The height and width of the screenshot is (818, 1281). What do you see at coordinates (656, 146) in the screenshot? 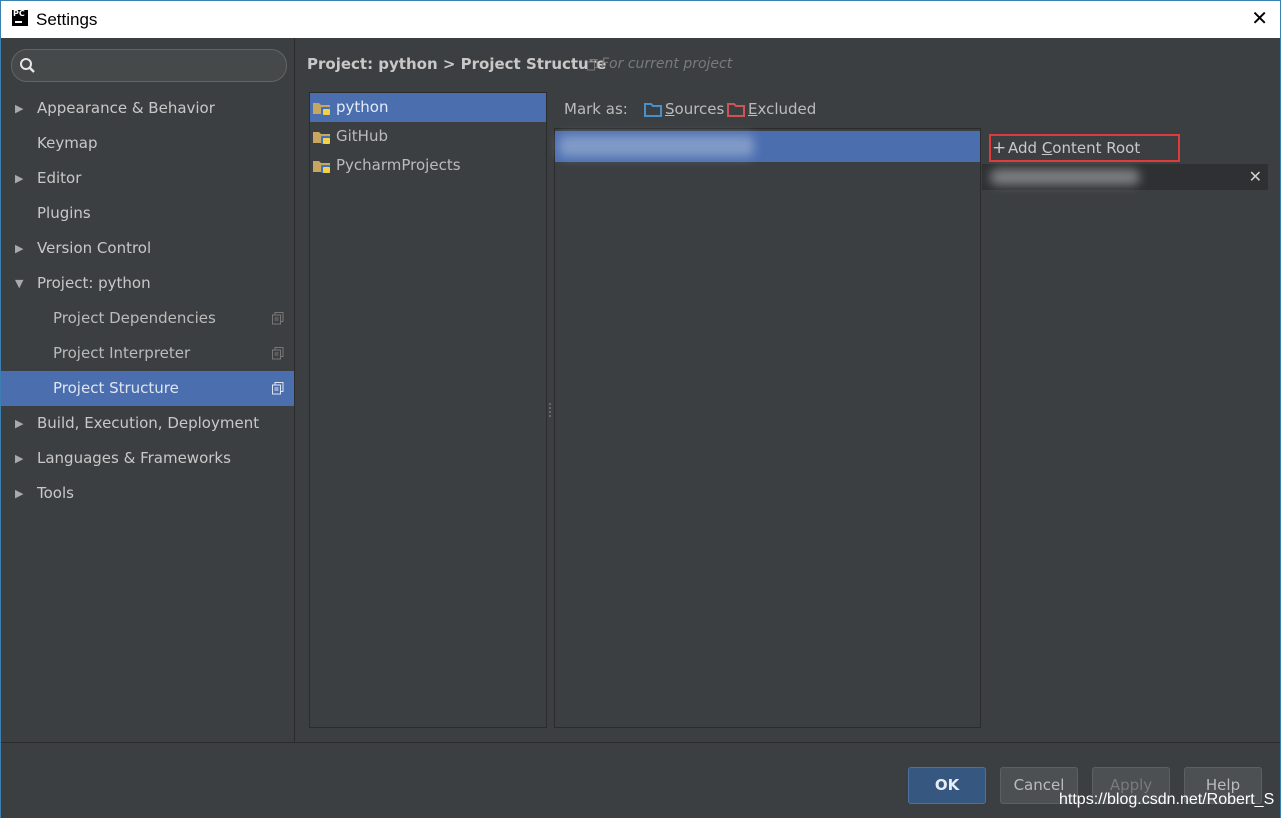
I see `redacted-path` at bounding box center [656, 146].